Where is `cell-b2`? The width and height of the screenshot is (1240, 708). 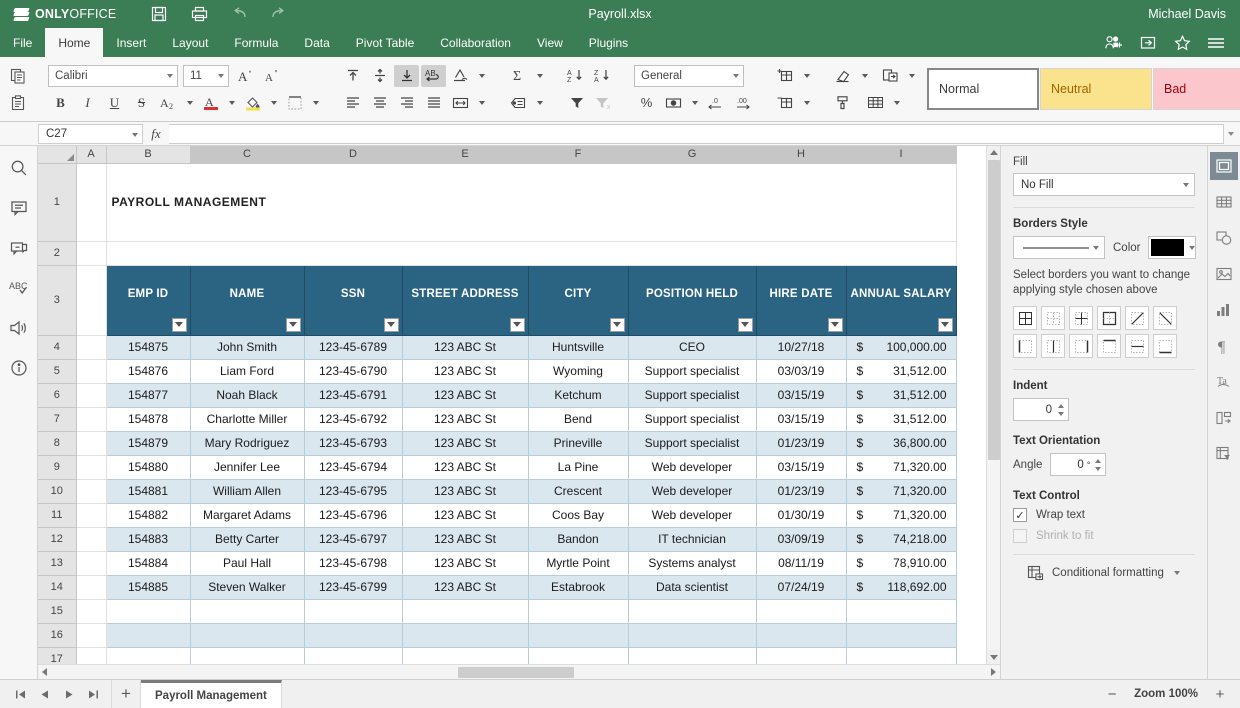 cell-b2 is located at coordinates (531, 253).